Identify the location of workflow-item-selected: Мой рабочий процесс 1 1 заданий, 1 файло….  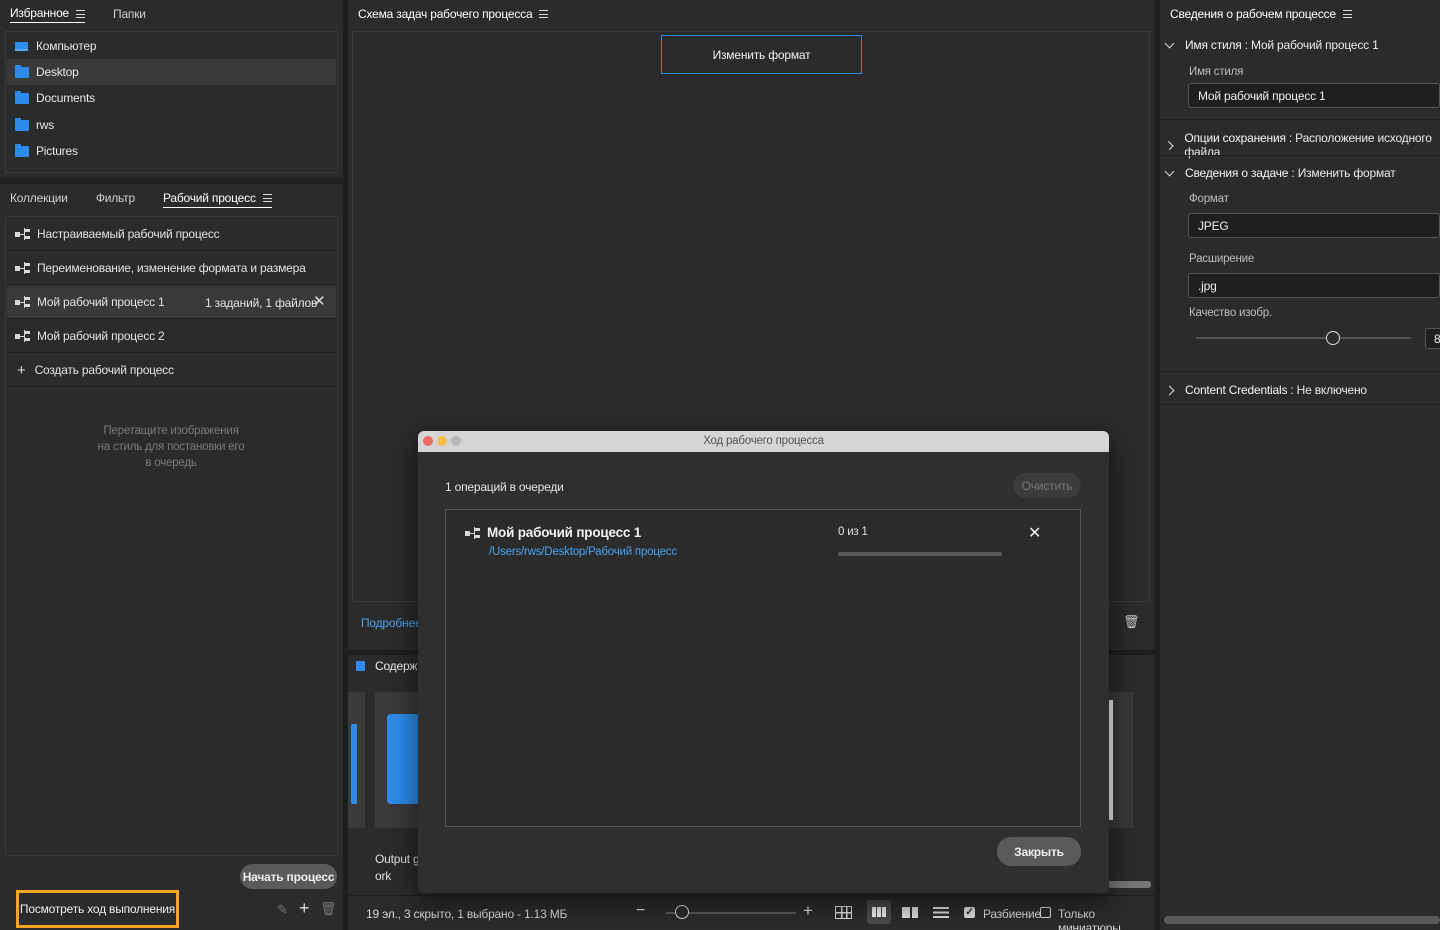
(171, 302).